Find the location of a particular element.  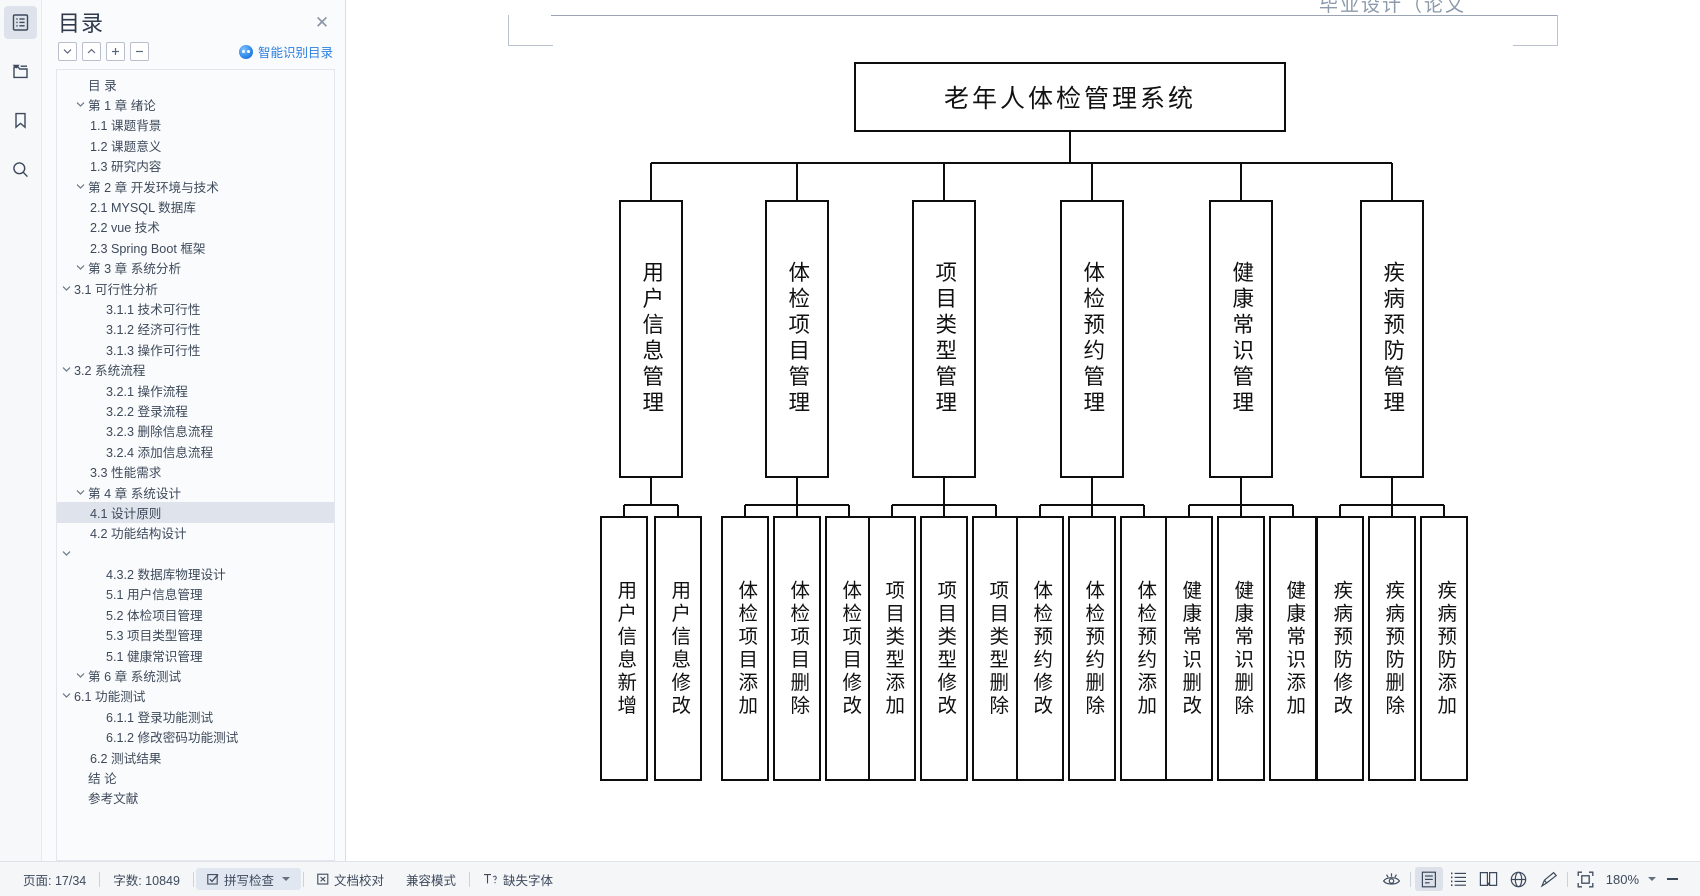

zoom-level-button: 180% is located at coordinates (1622, 879).